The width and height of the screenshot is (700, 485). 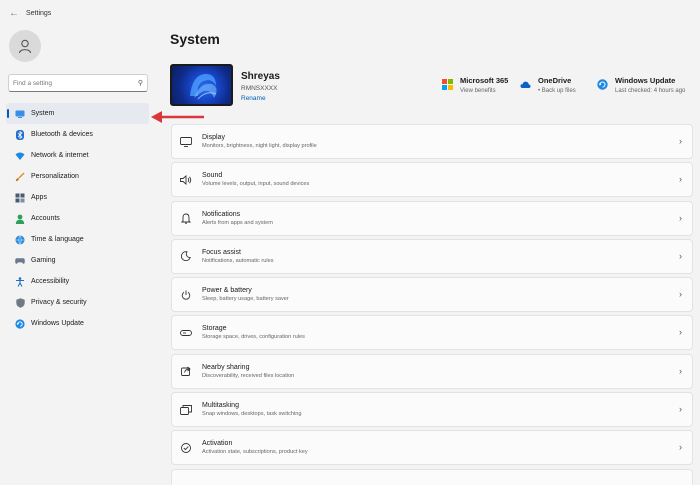 What do you see at coordinates (214, 329) in the screenshot?
I see `settings-item-title: Storage` at bounding box center [214, 329].